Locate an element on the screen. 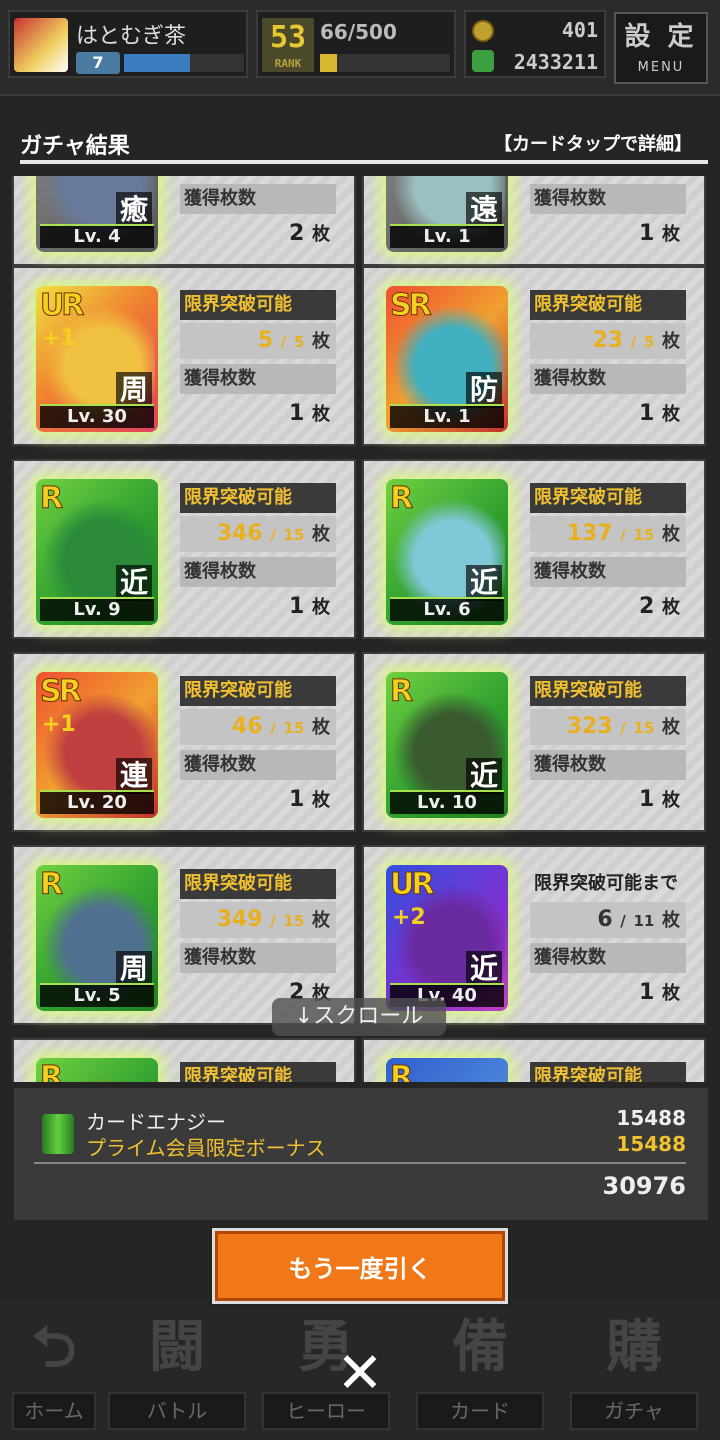 The image size is (720, 1440). close-icon: ✕ is located at coordinates (360, 1374).